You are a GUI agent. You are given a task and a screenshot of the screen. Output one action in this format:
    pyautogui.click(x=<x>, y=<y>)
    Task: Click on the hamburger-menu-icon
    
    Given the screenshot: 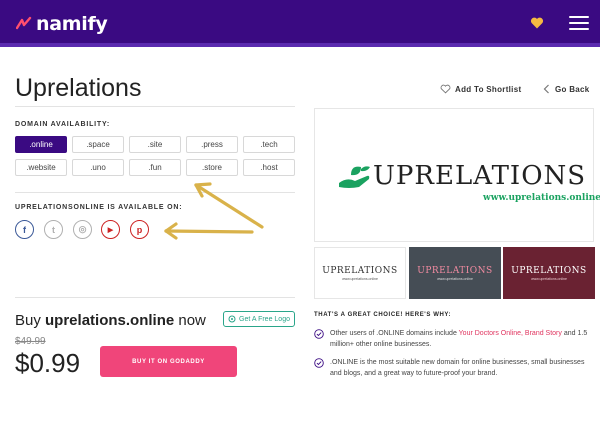 What is the action you would take?
    pyautogui.click(x=579, y=23)
    